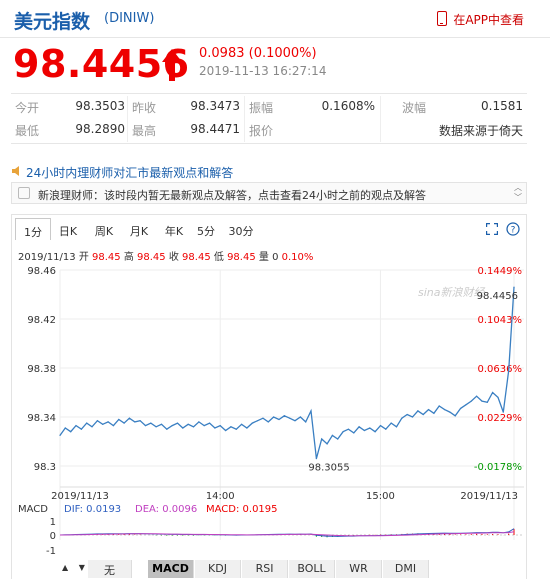 This screenshot has width=550, height=579. Describe the element at coordinates (328, 468) in the screenshot. I see `min-price-label: 98.3055` at that location.